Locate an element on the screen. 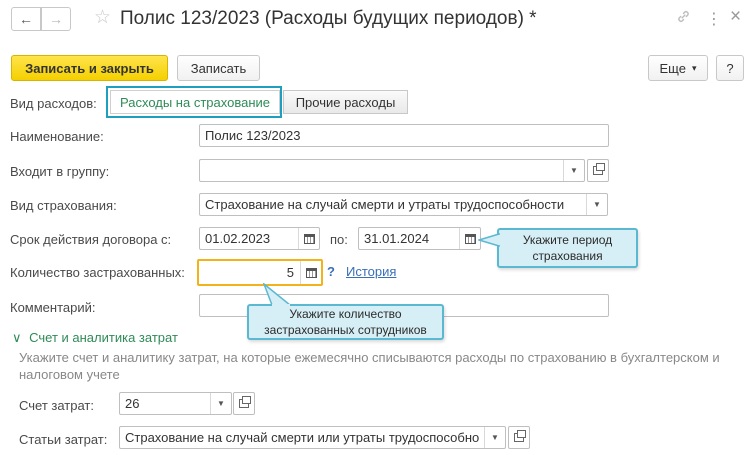 This screenshot has height=455, width=750. term-to-value: 31.01.2024 is located at coordinates (397, 238).